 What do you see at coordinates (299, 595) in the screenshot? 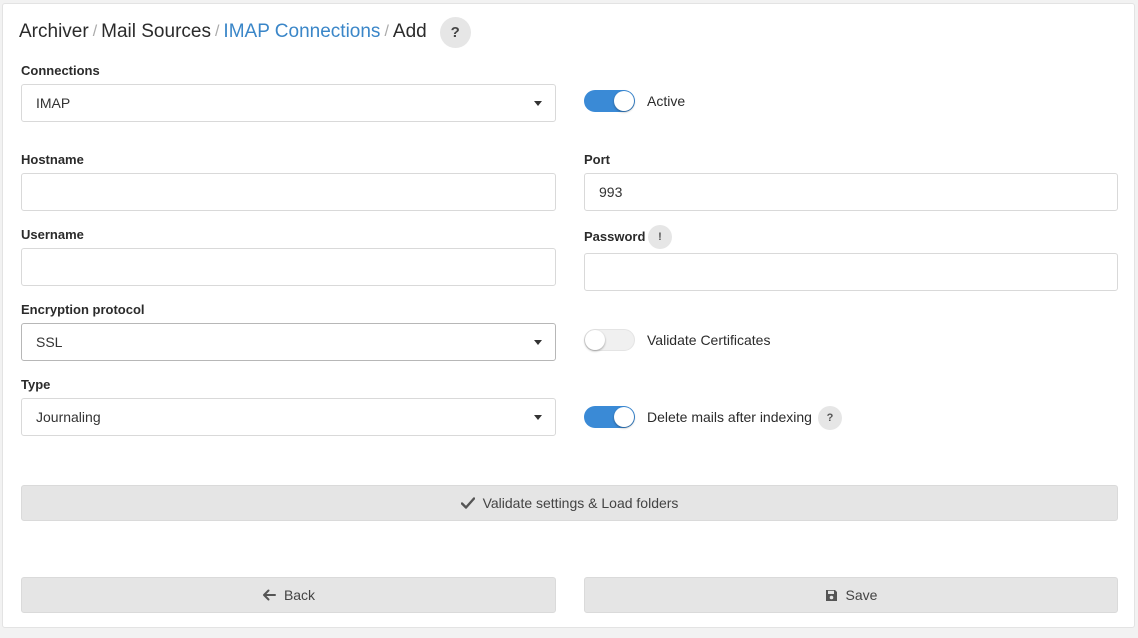
I see `back-label: Back` at bounding box center [299, 595].